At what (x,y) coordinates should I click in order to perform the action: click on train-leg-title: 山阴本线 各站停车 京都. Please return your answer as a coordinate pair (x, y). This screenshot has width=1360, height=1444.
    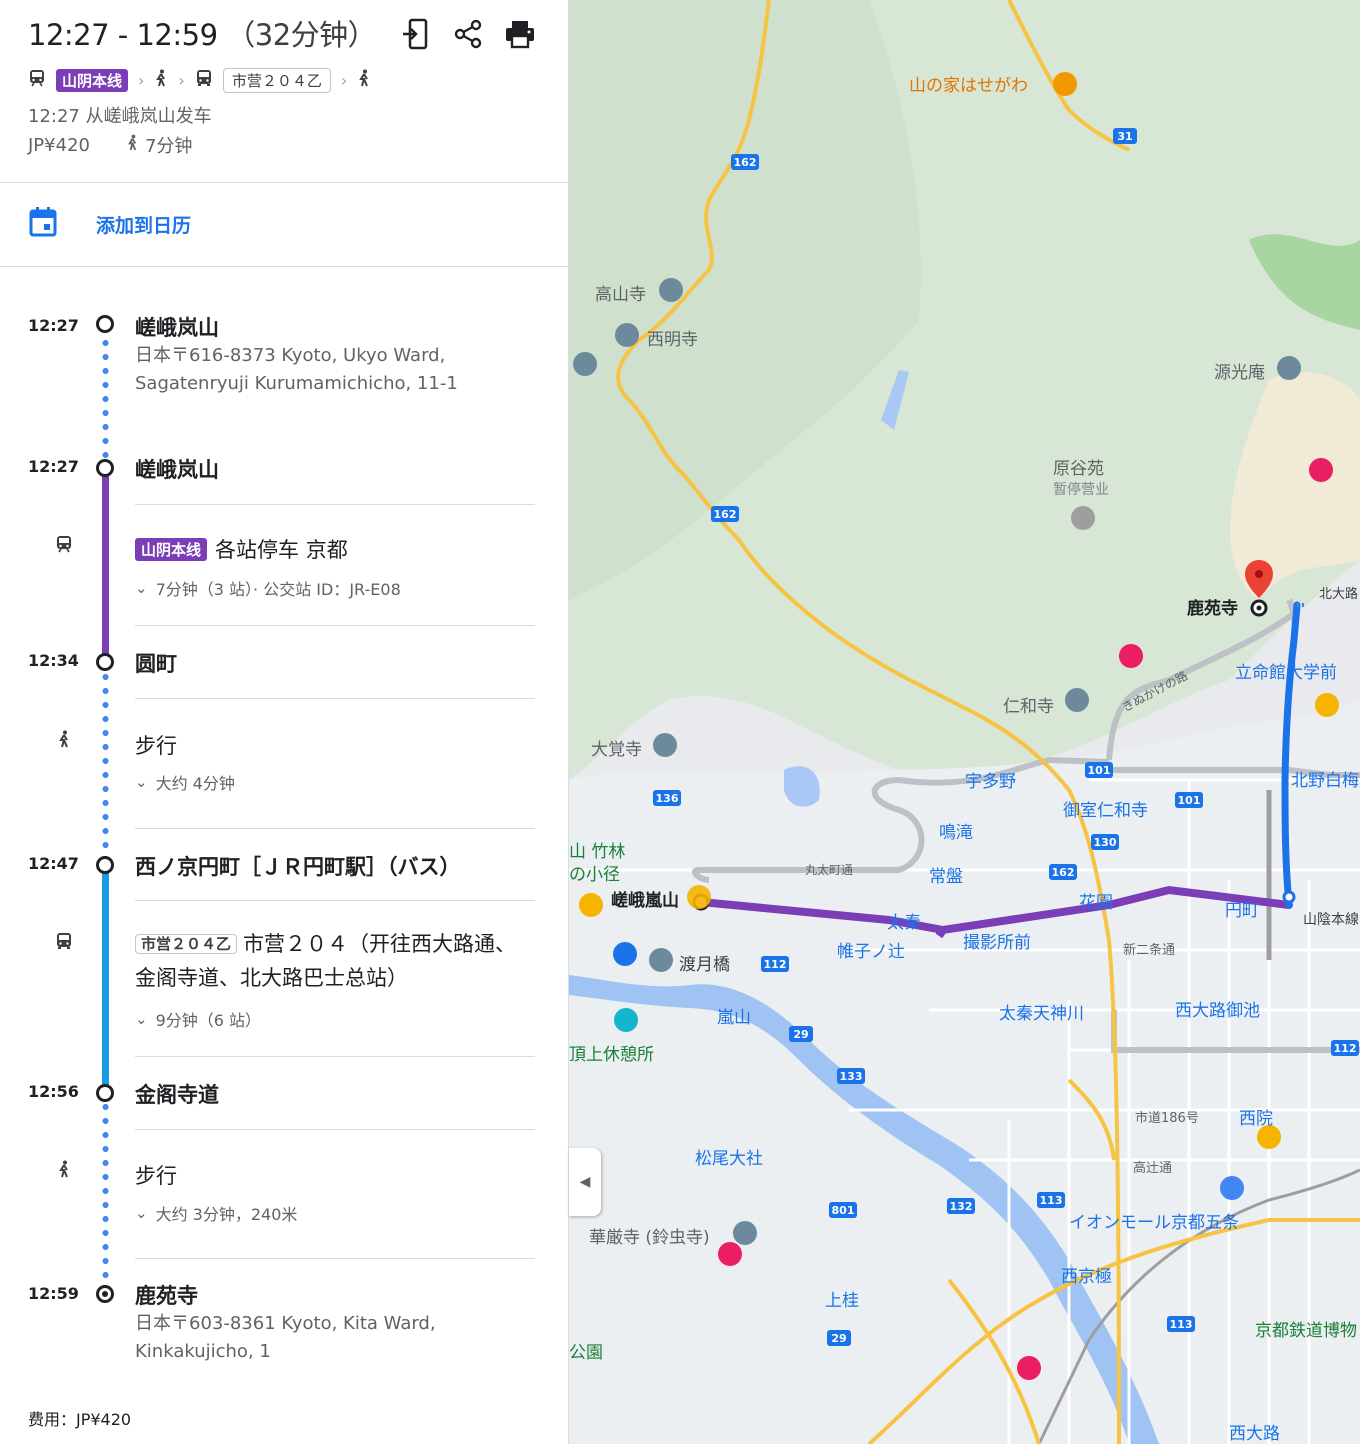
    Looking at the image, I should click on (241, 549).